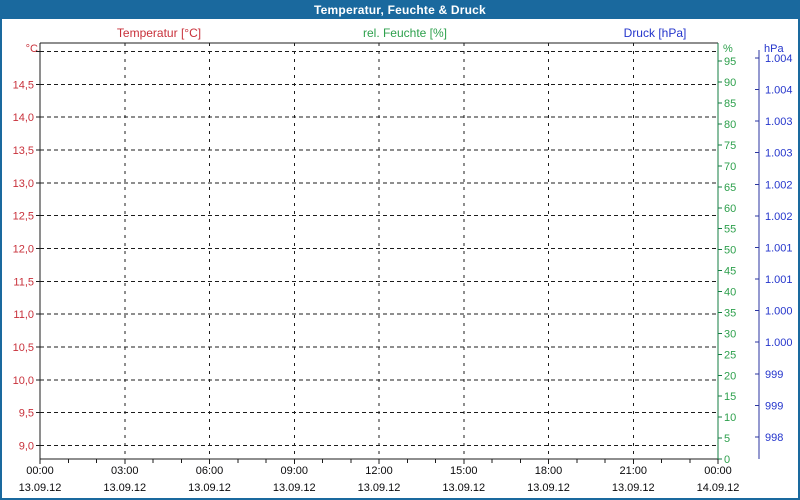 This screenshot has width=800, height=500. Describe the element at coordinates (23, 217) in the screenshot. I see `temperature-tick-label: 12,5` at that location.